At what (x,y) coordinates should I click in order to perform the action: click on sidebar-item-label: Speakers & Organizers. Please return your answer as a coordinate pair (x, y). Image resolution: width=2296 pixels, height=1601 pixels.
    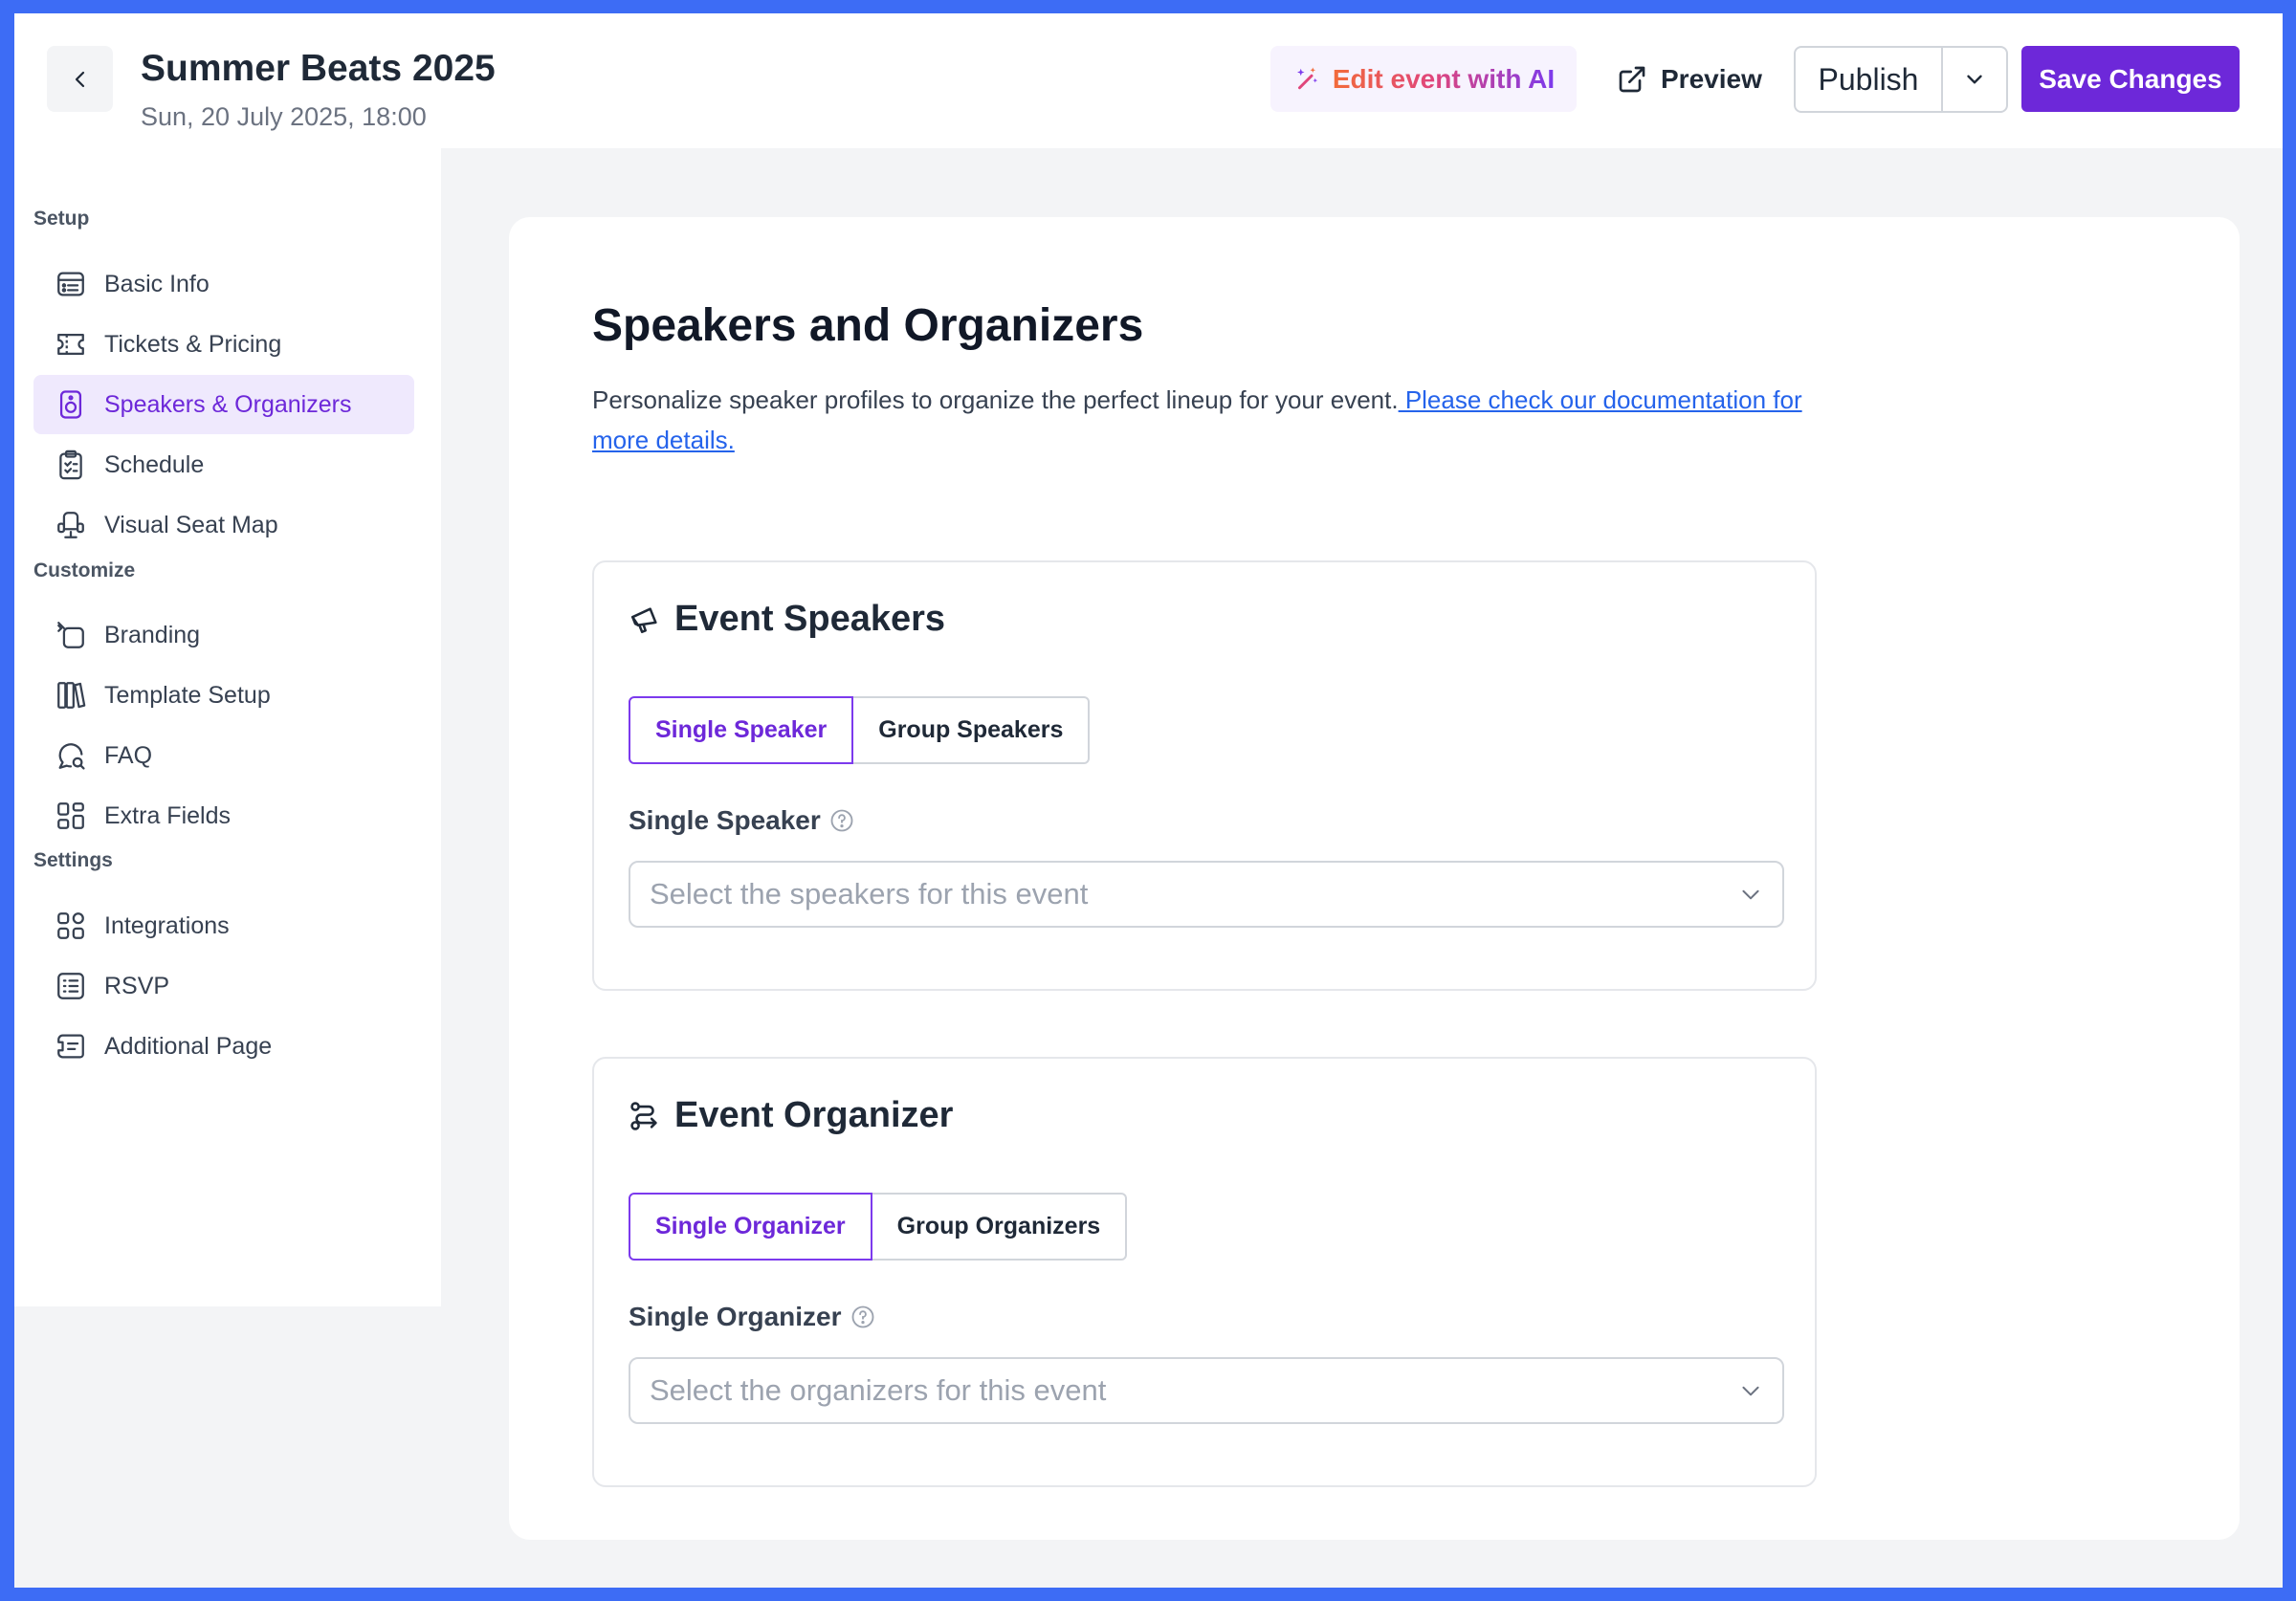
    Looking at the image, I should click on (228, 404).